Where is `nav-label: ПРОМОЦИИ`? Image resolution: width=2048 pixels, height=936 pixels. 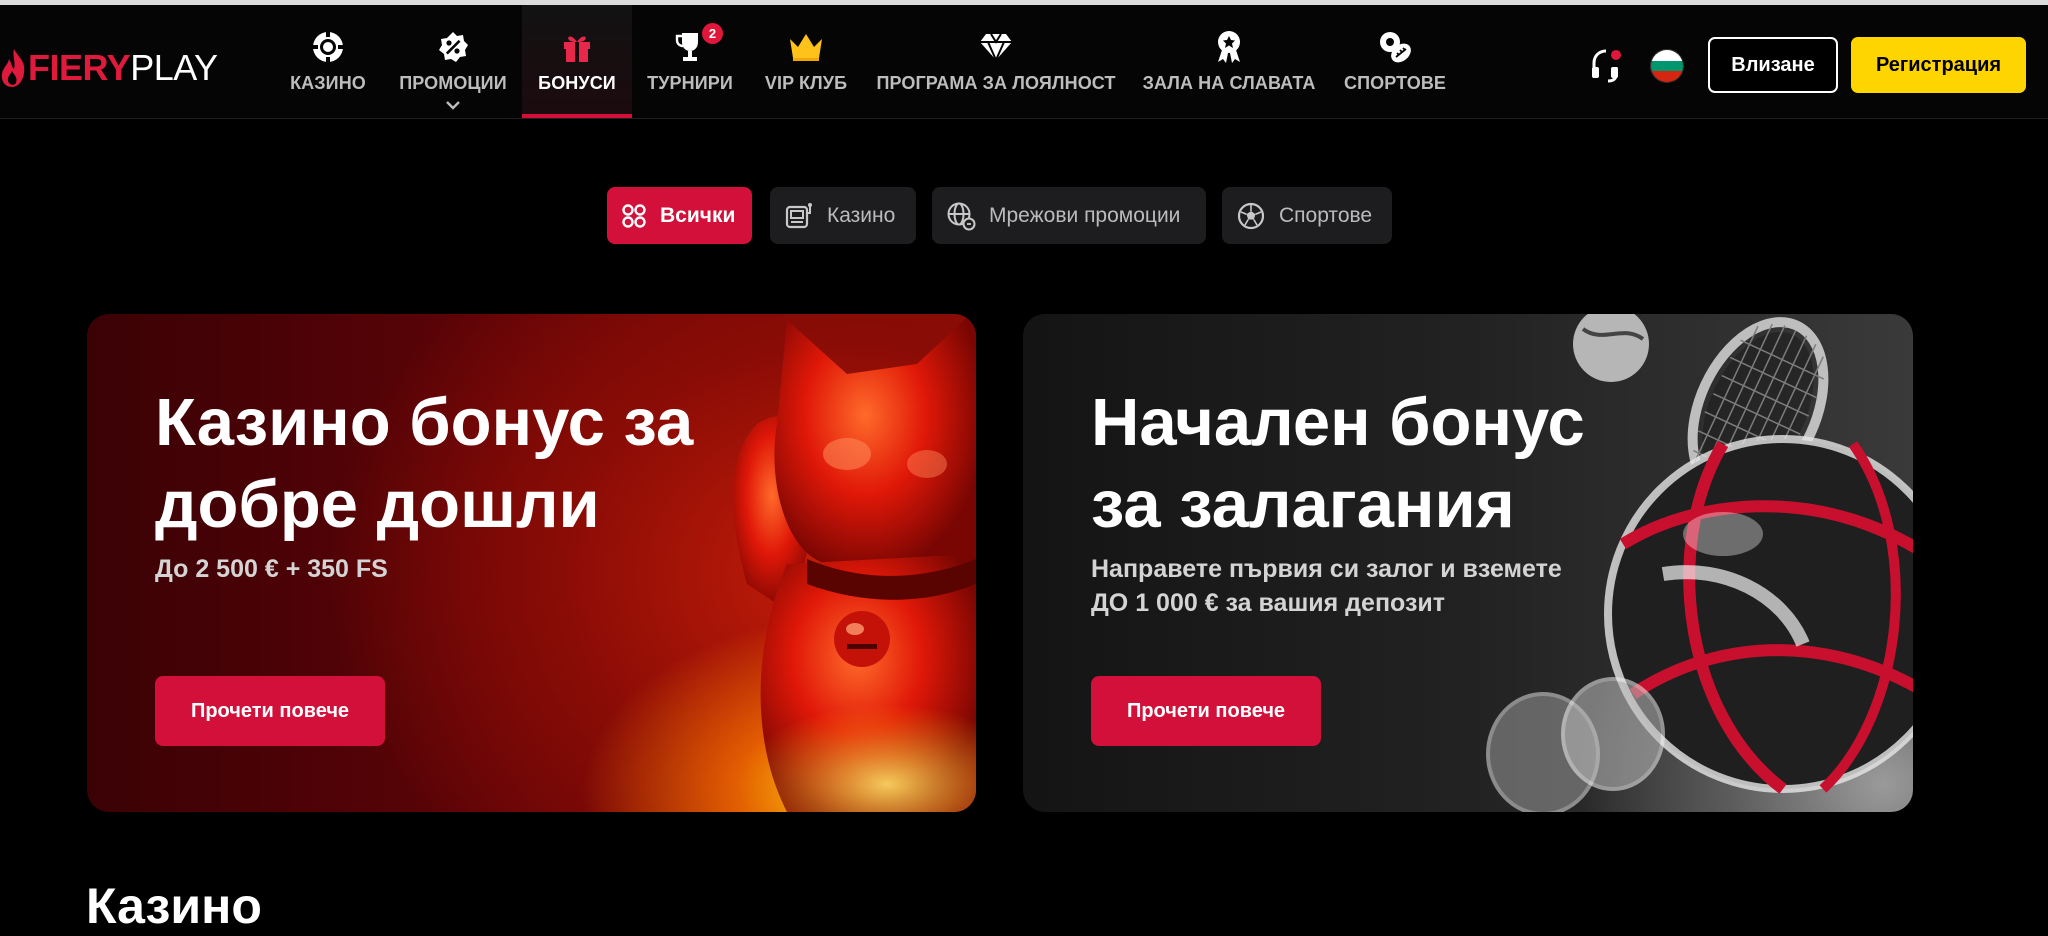 nav-label: ПРОМОЦИИ is located at coordinates (453, 83).